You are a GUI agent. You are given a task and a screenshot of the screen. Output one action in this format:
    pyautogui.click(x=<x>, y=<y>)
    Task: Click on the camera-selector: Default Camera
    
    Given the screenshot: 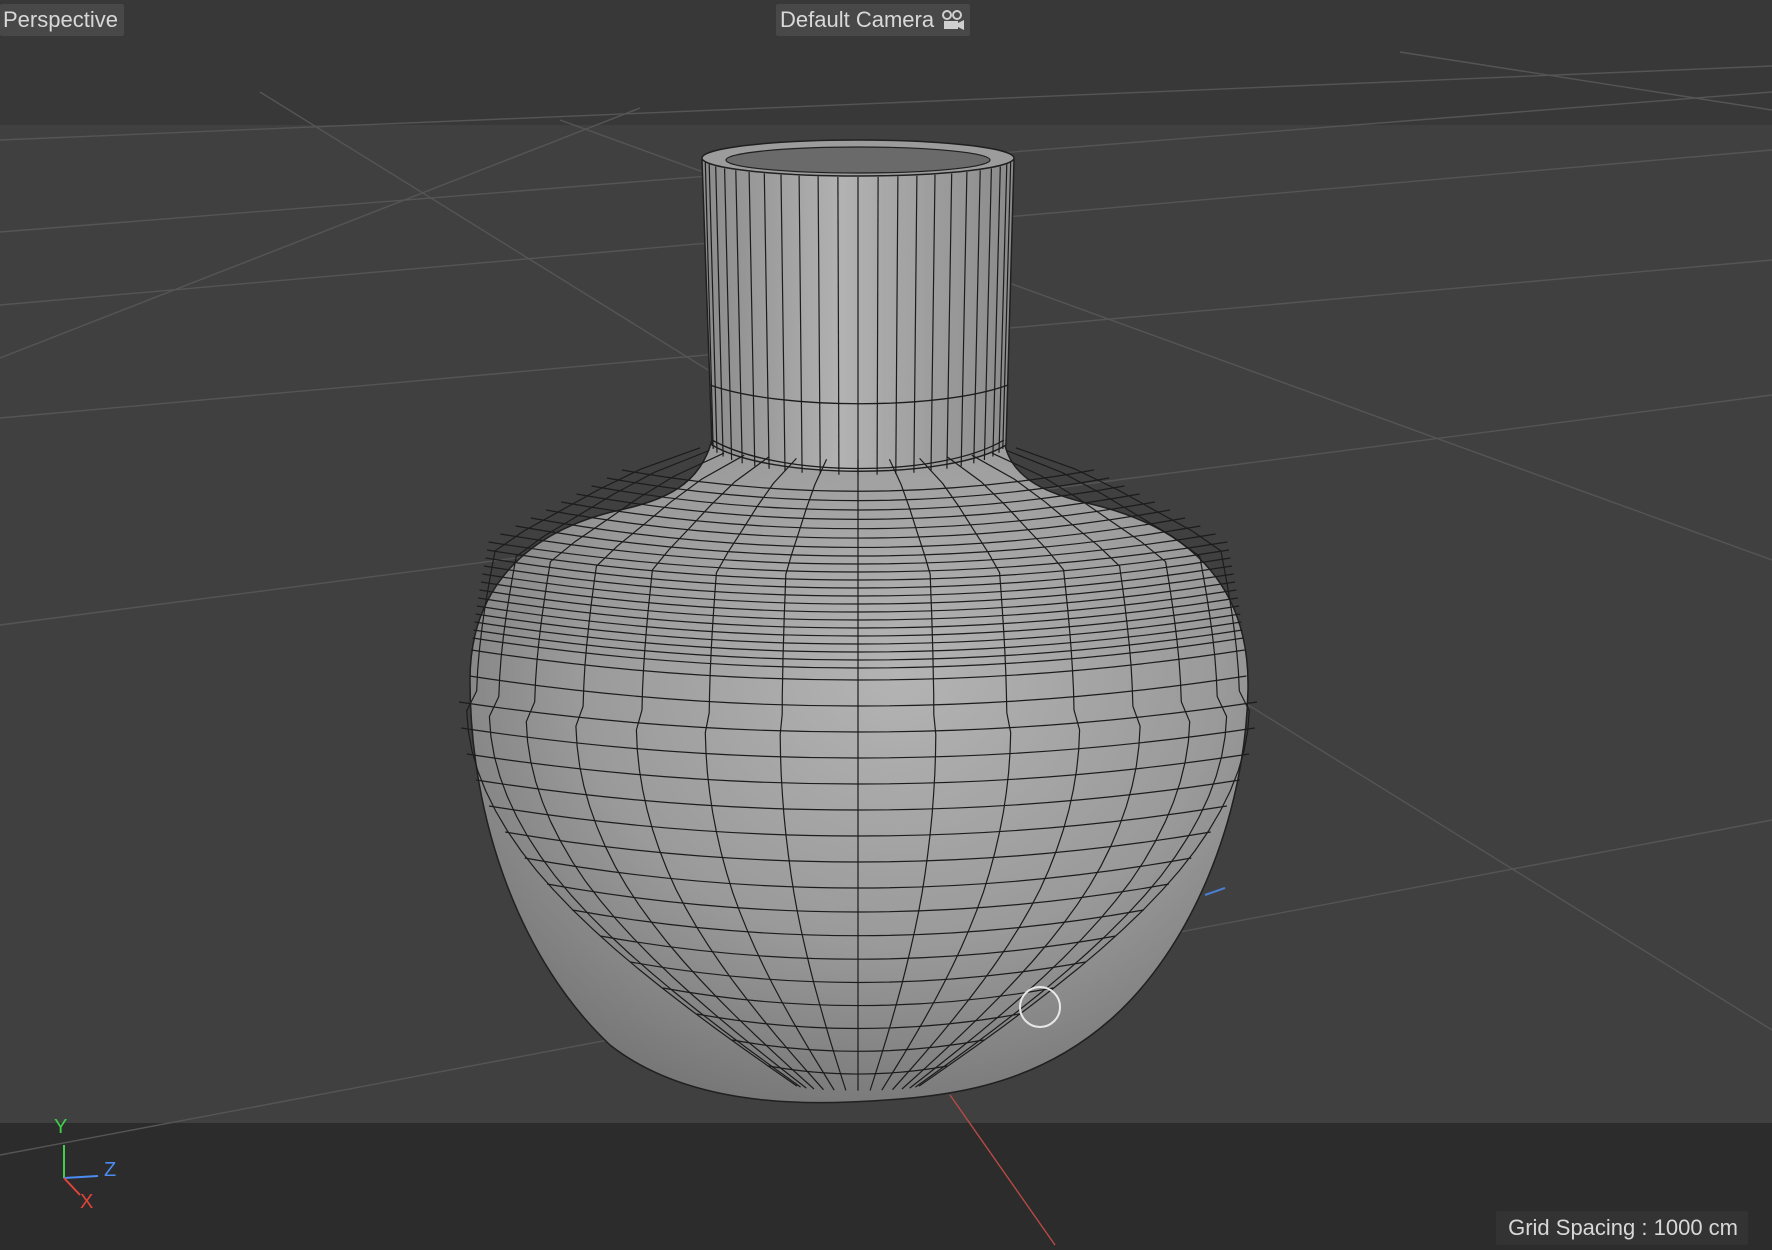 What is the action you would take?
    pyautogui.click(x=873, y=20)
    